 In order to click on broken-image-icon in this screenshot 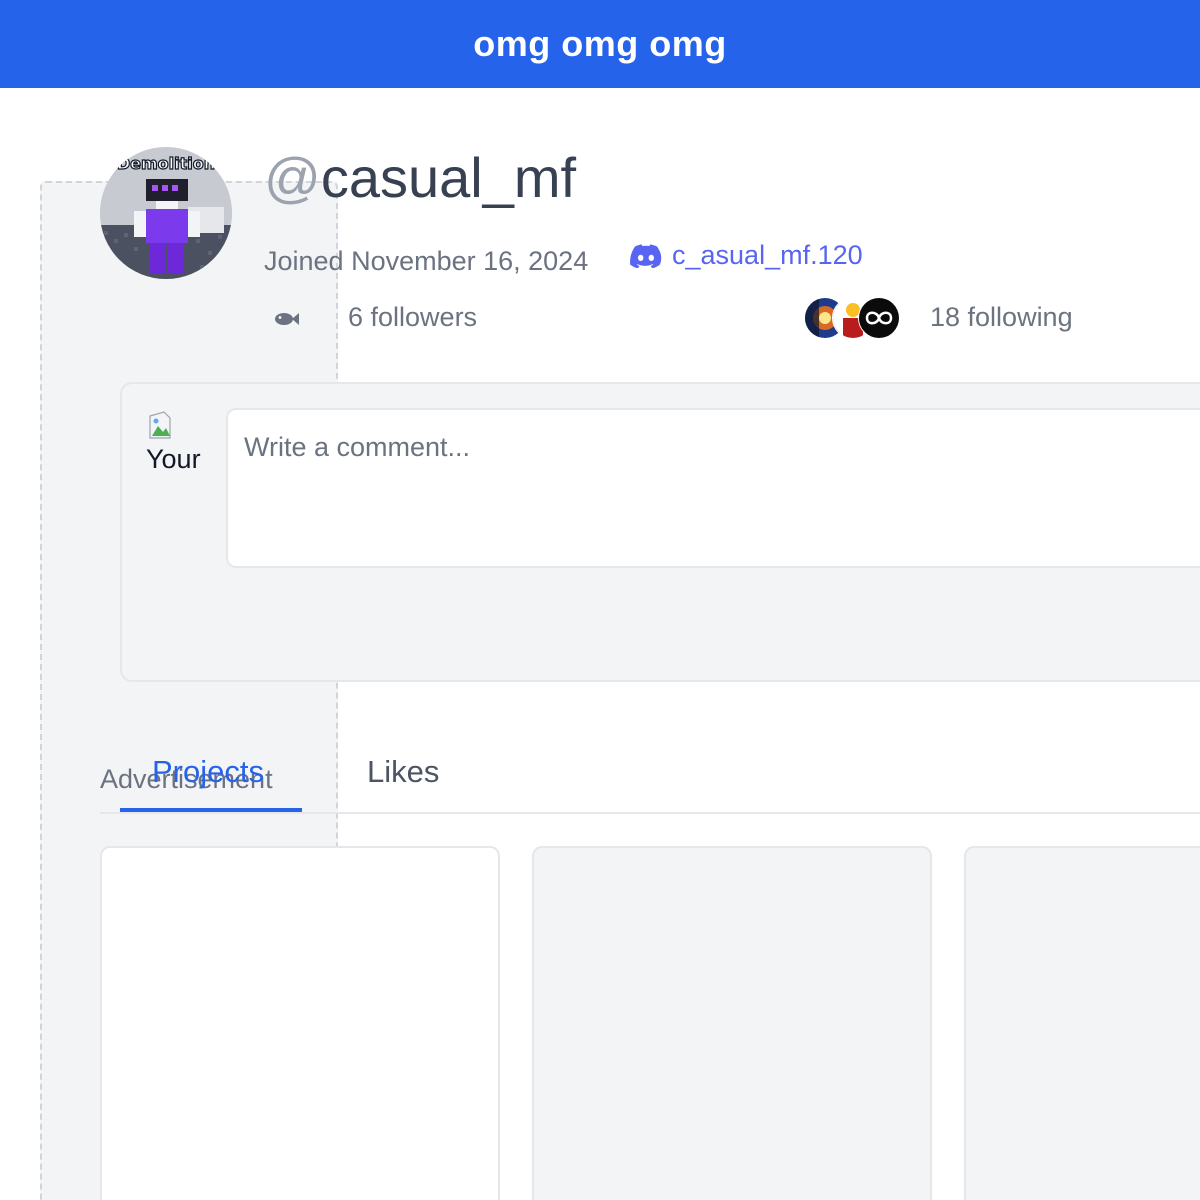, I will do `click(160, 425)`.